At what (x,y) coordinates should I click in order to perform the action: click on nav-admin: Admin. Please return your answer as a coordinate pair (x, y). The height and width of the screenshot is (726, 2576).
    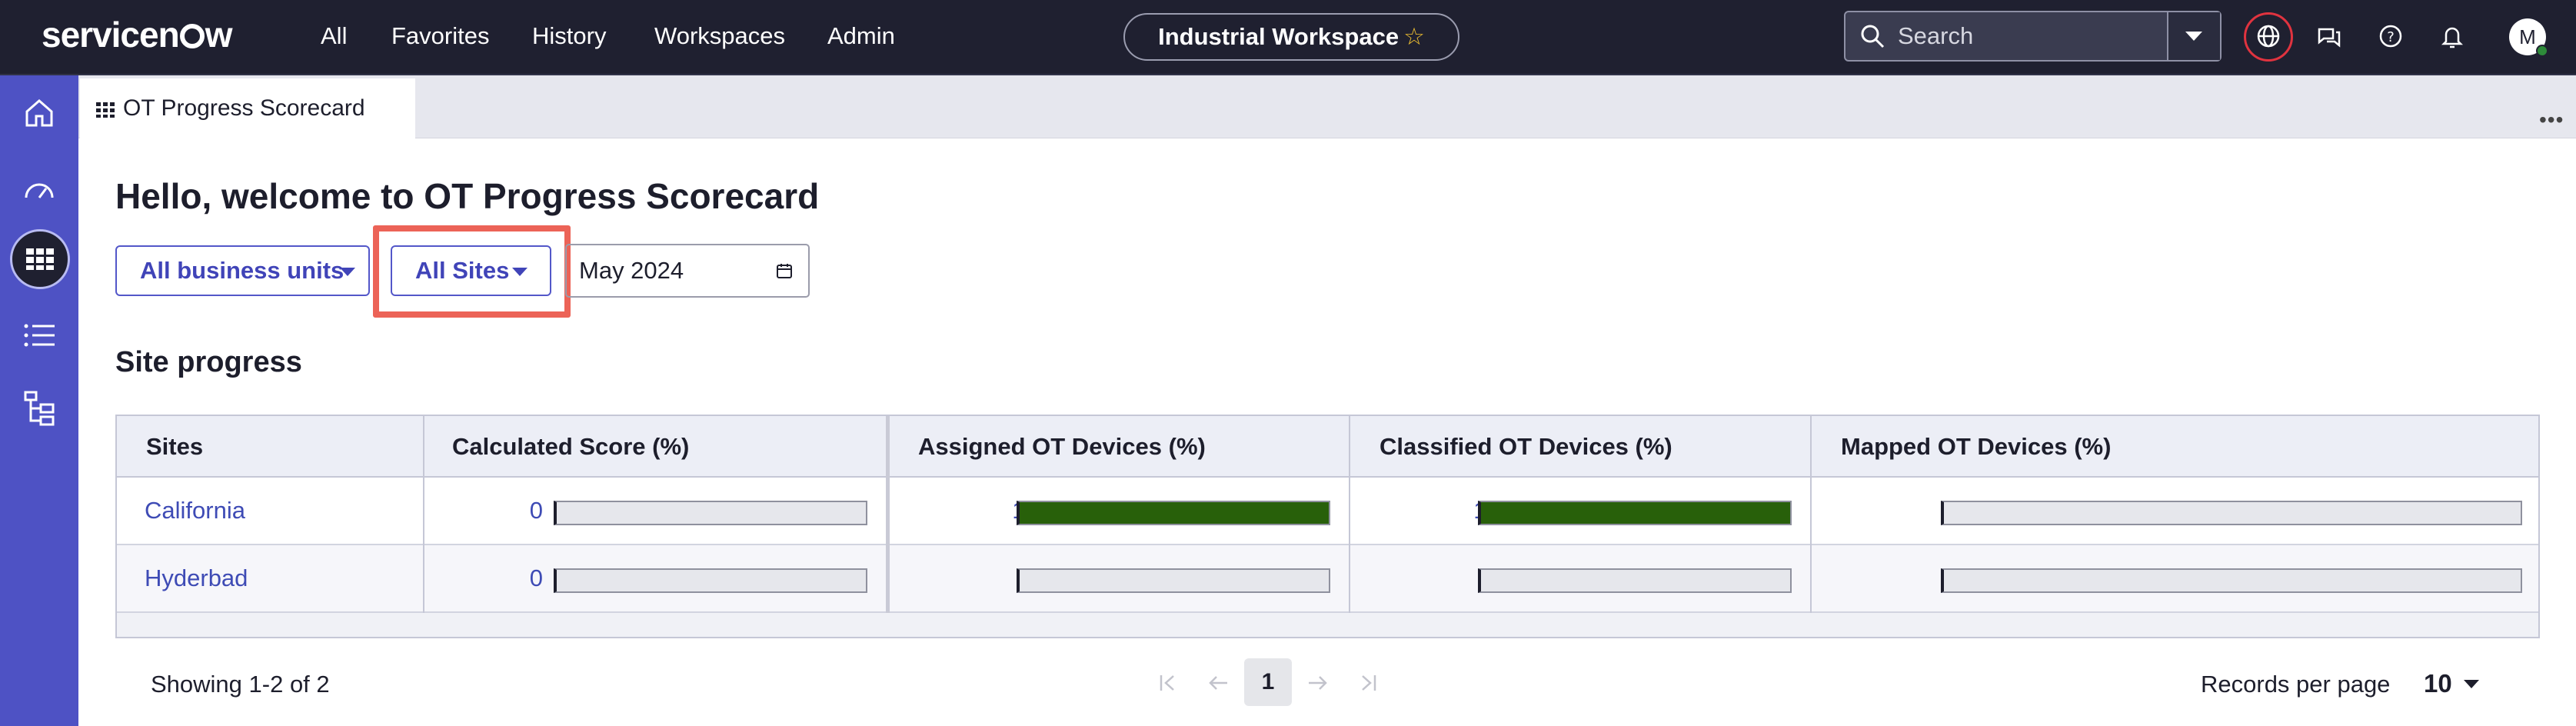
    Looking at the image, I should click on (861, 36).